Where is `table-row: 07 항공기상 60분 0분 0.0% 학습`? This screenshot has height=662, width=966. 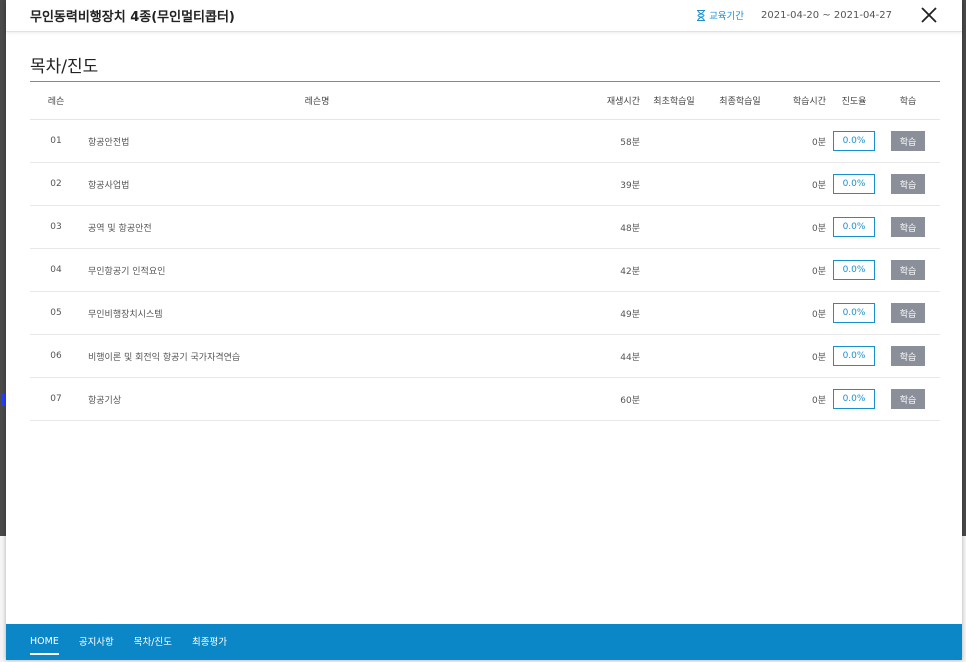
table-row: 07 항공기상 60분 0분 0.0% 학습 is located at coordinates (485, 399).